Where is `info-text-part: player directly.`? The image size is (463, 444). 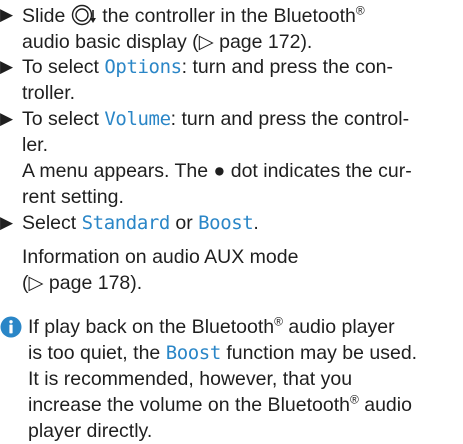 info-text-part: player directly. is located at coordinates (90, 431).